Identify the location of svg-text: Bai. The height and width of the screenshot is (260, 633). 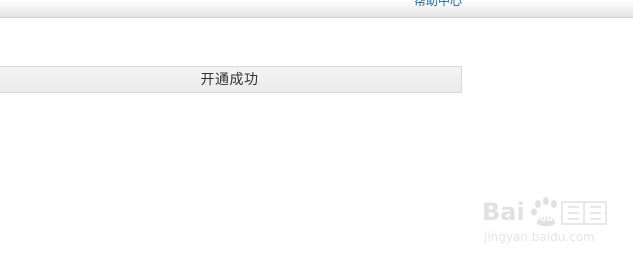
(503, 212).